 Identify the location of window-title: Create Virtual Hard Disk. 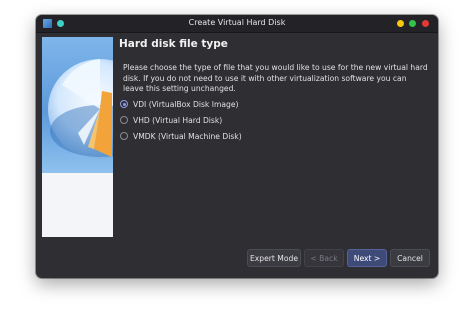
(237, 22).